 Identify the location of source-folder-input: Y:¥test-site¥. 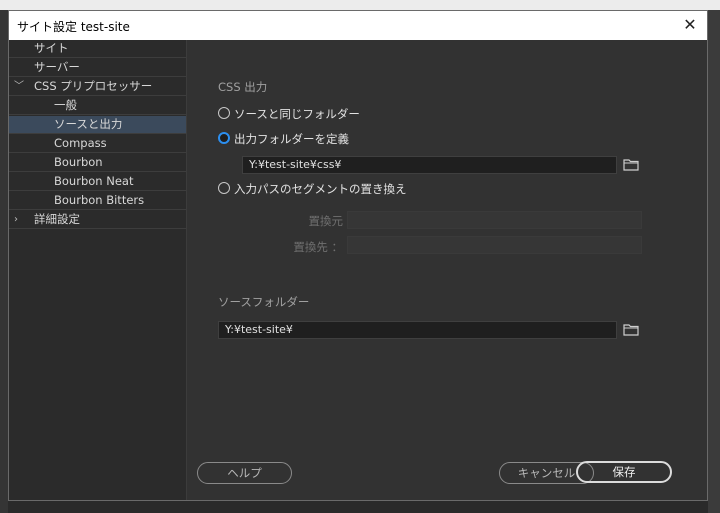
(417, 330).